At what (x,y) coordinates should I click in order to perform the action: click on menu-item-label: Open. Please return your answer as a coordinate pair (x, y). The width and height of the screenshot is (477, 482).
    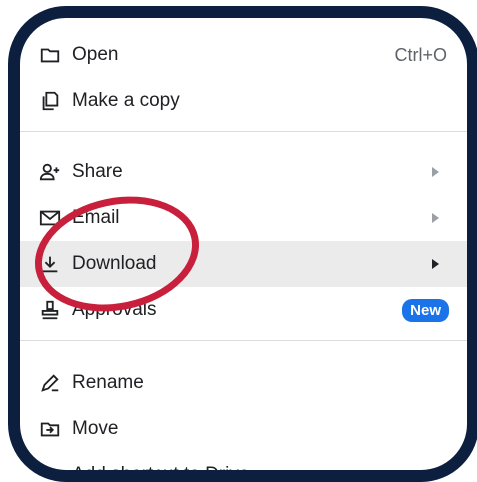
    Looking at the image, I should click on (95, 54).